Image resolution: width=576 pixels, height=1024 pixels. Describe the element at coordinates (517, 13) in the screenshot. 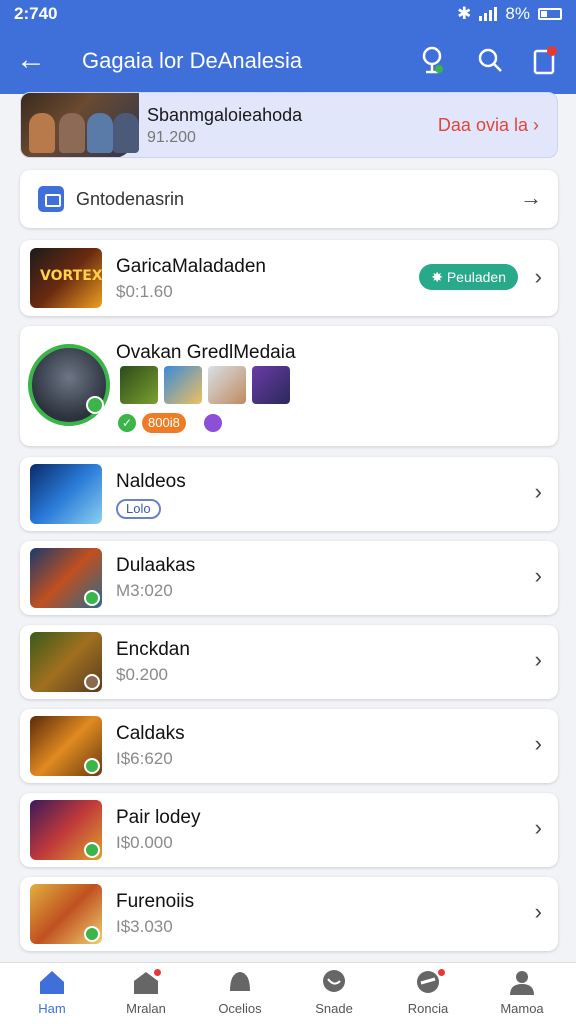

I see `battery-level: 8%` at that location.